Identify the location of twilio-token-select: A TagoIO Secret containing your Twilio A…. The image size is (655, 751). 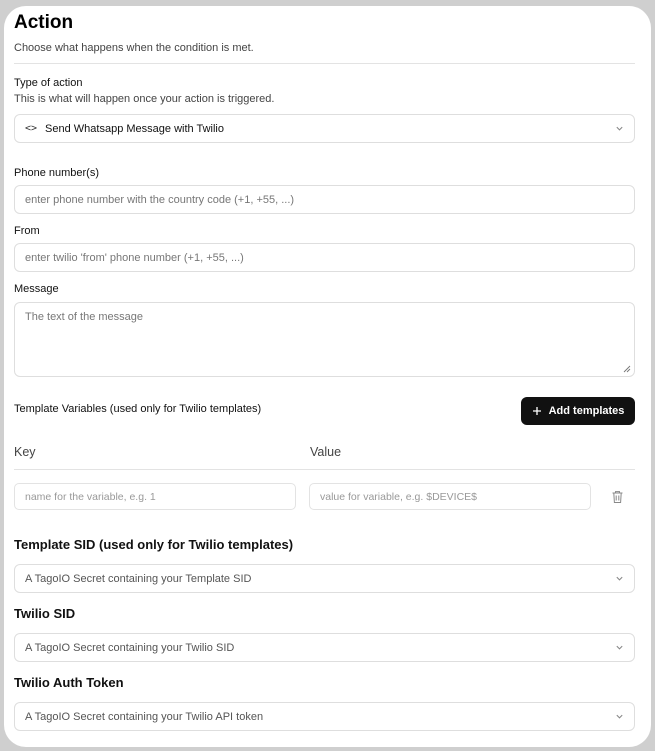
(324, 716).